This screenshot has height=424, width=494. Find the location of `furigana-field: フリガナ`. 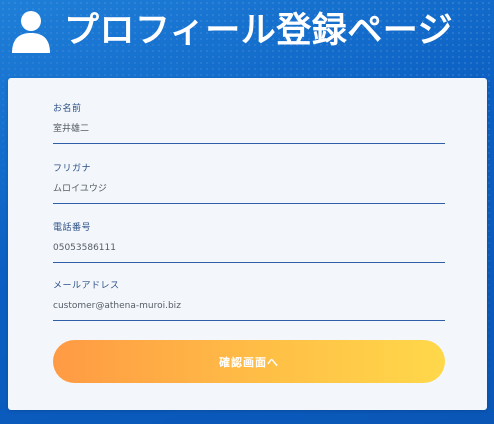

furigana-field: フリガナ is located at coordinates (249, 183).